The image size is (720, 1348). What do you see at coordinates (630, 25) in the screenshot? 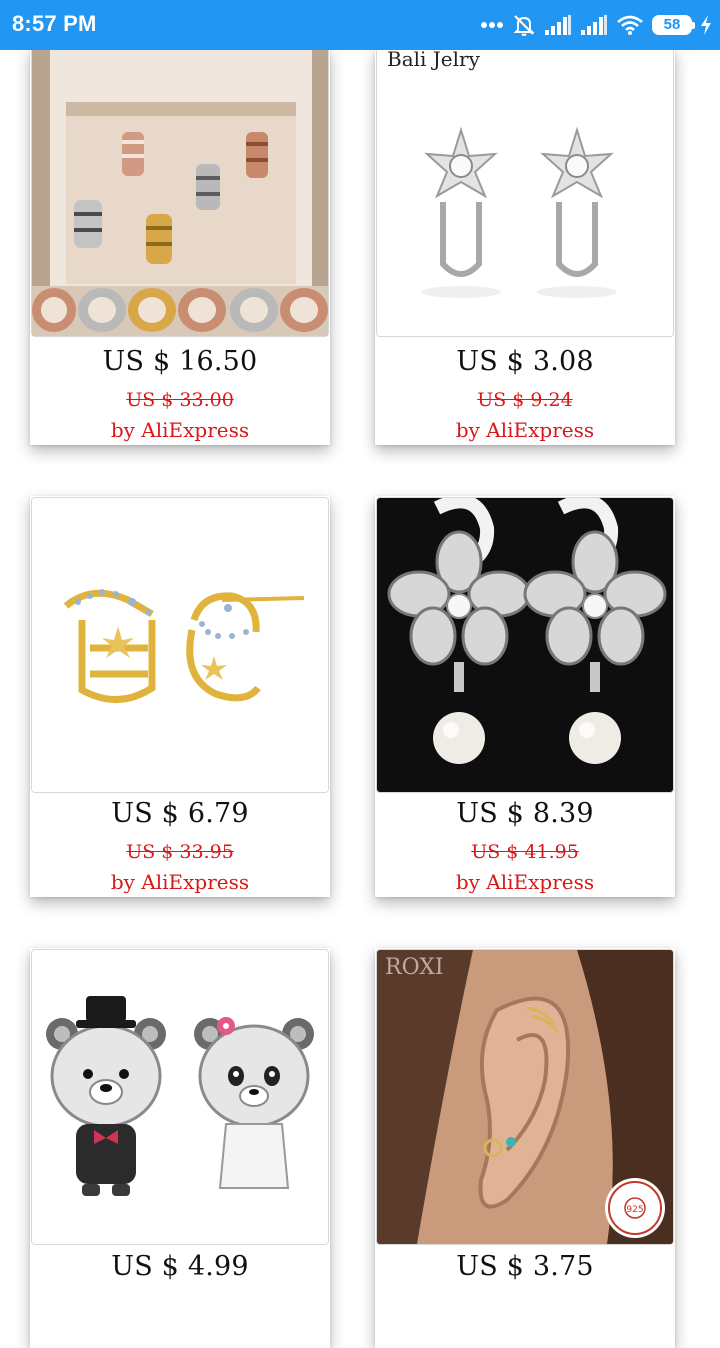
I see `wifi-icon` at bounding box center [630, 25].